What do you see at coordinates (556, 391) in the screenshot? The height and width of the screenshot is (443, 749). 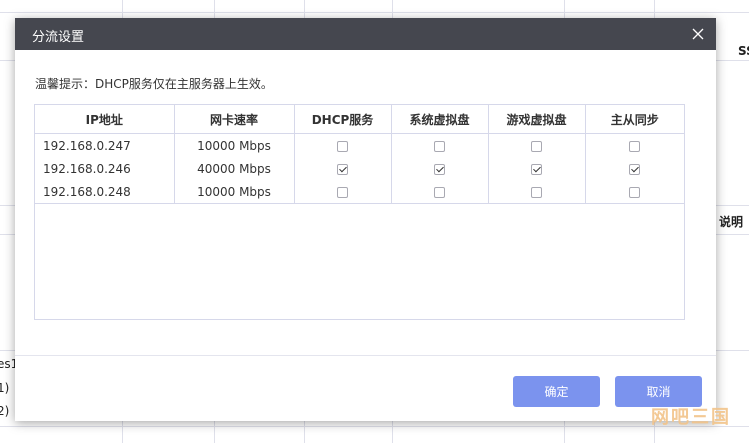 I see `ok-button: 确定` at bounding box center [556, 391].